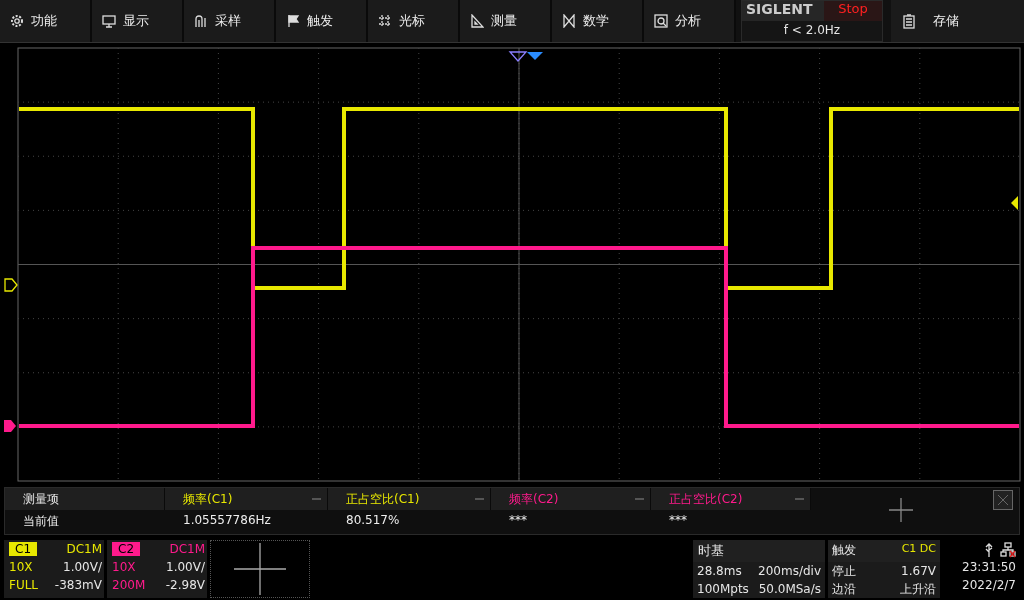 This screenshot has width=1024, height=600. What do you see at coordinates (918, 571) in the screenshot?
I see `trigger-level: 1.67V` at bounding box center [918, 571].